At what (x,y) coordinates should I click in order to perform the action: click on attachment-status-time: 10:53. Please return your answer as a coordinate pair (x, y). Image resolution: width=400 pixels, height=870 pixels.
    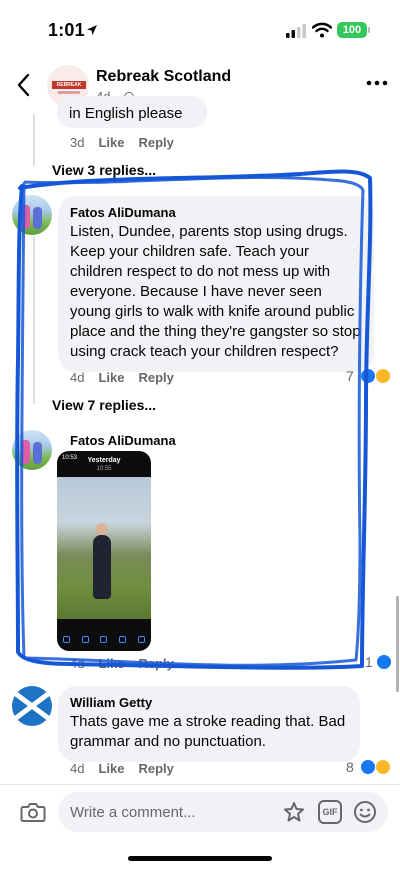
    Looking at the image, I should click on (70, 458).